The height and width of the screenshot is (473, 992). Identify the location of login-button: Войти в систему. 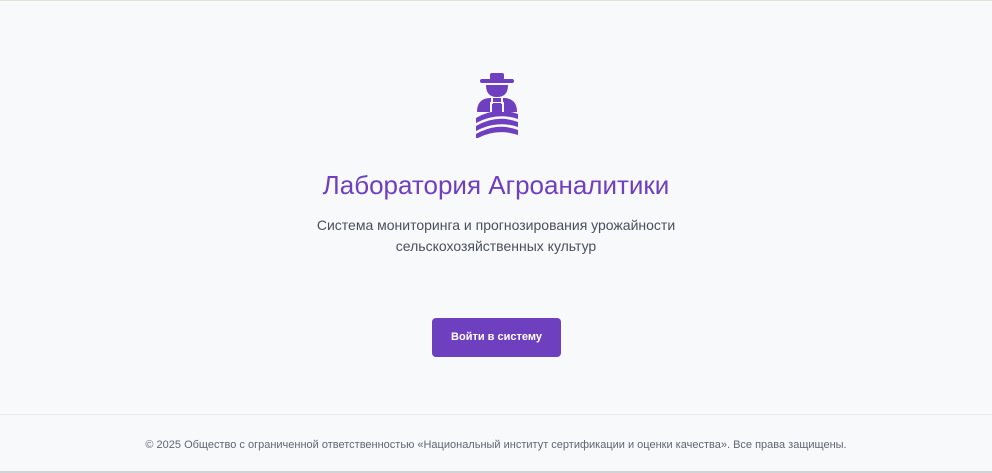
(496, 337).